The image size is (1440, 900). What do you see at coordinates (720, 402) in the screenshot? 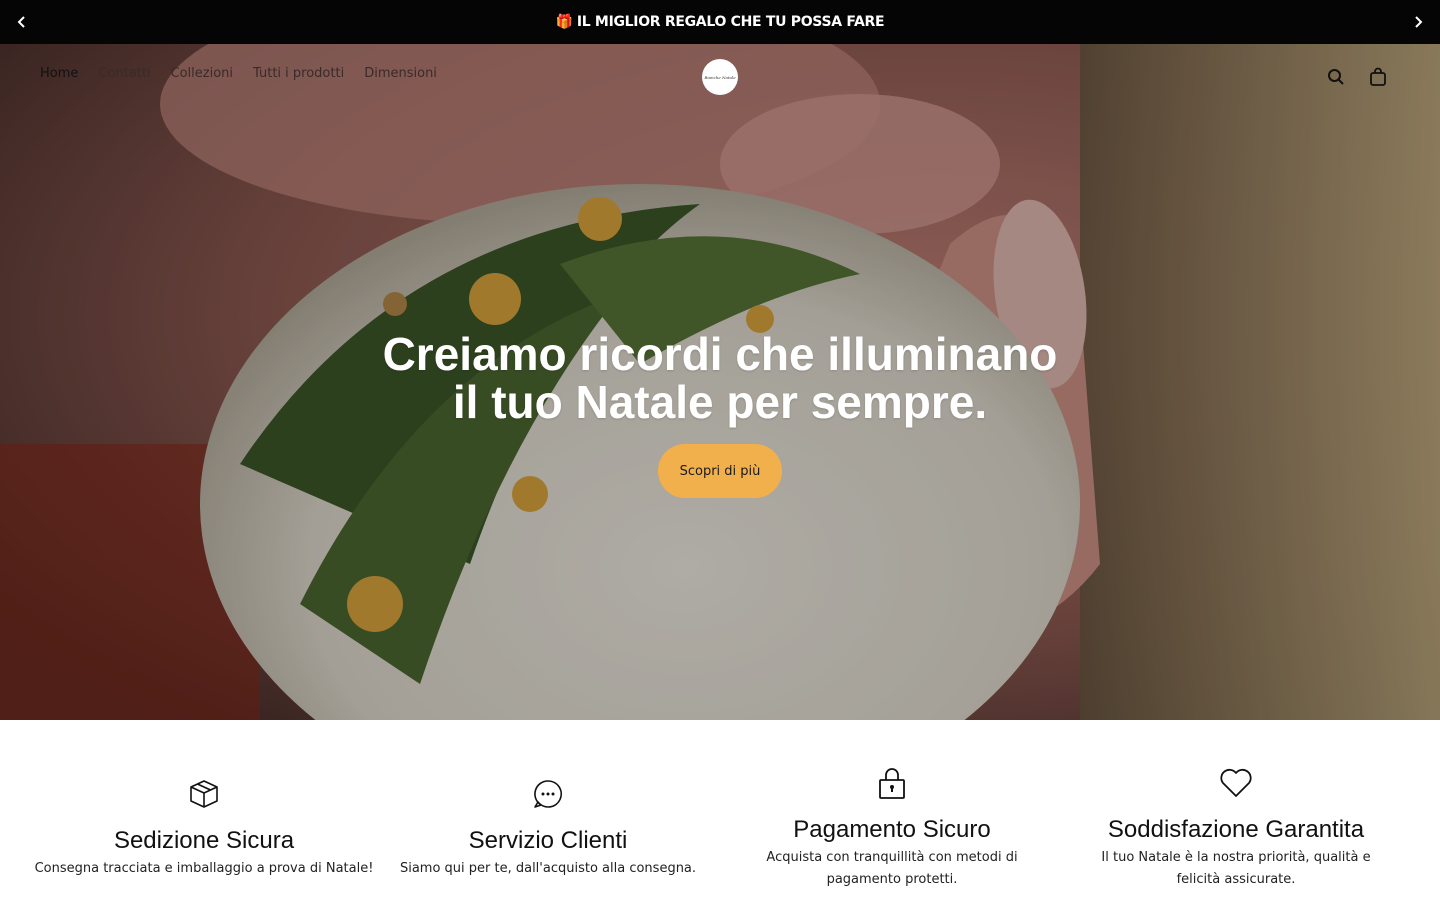
I see `hero-title-line-2: il tuo Natale per sempre.` at bounding box center [720, 402].